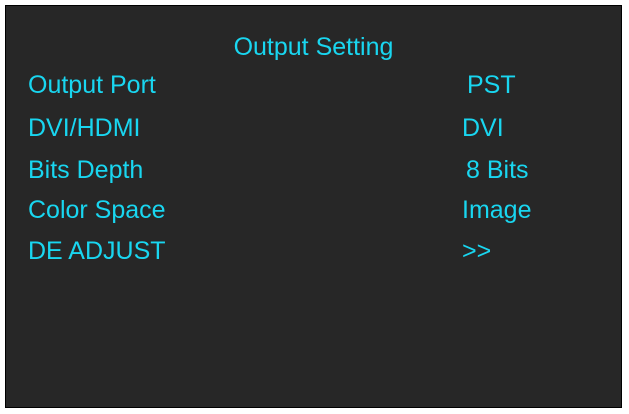  What do you see at coordinates (313, 175) in the screenshot?
I see `menu-item-bits-depth: Bits Depth 8 Bits` at bounding box center [313, 175].